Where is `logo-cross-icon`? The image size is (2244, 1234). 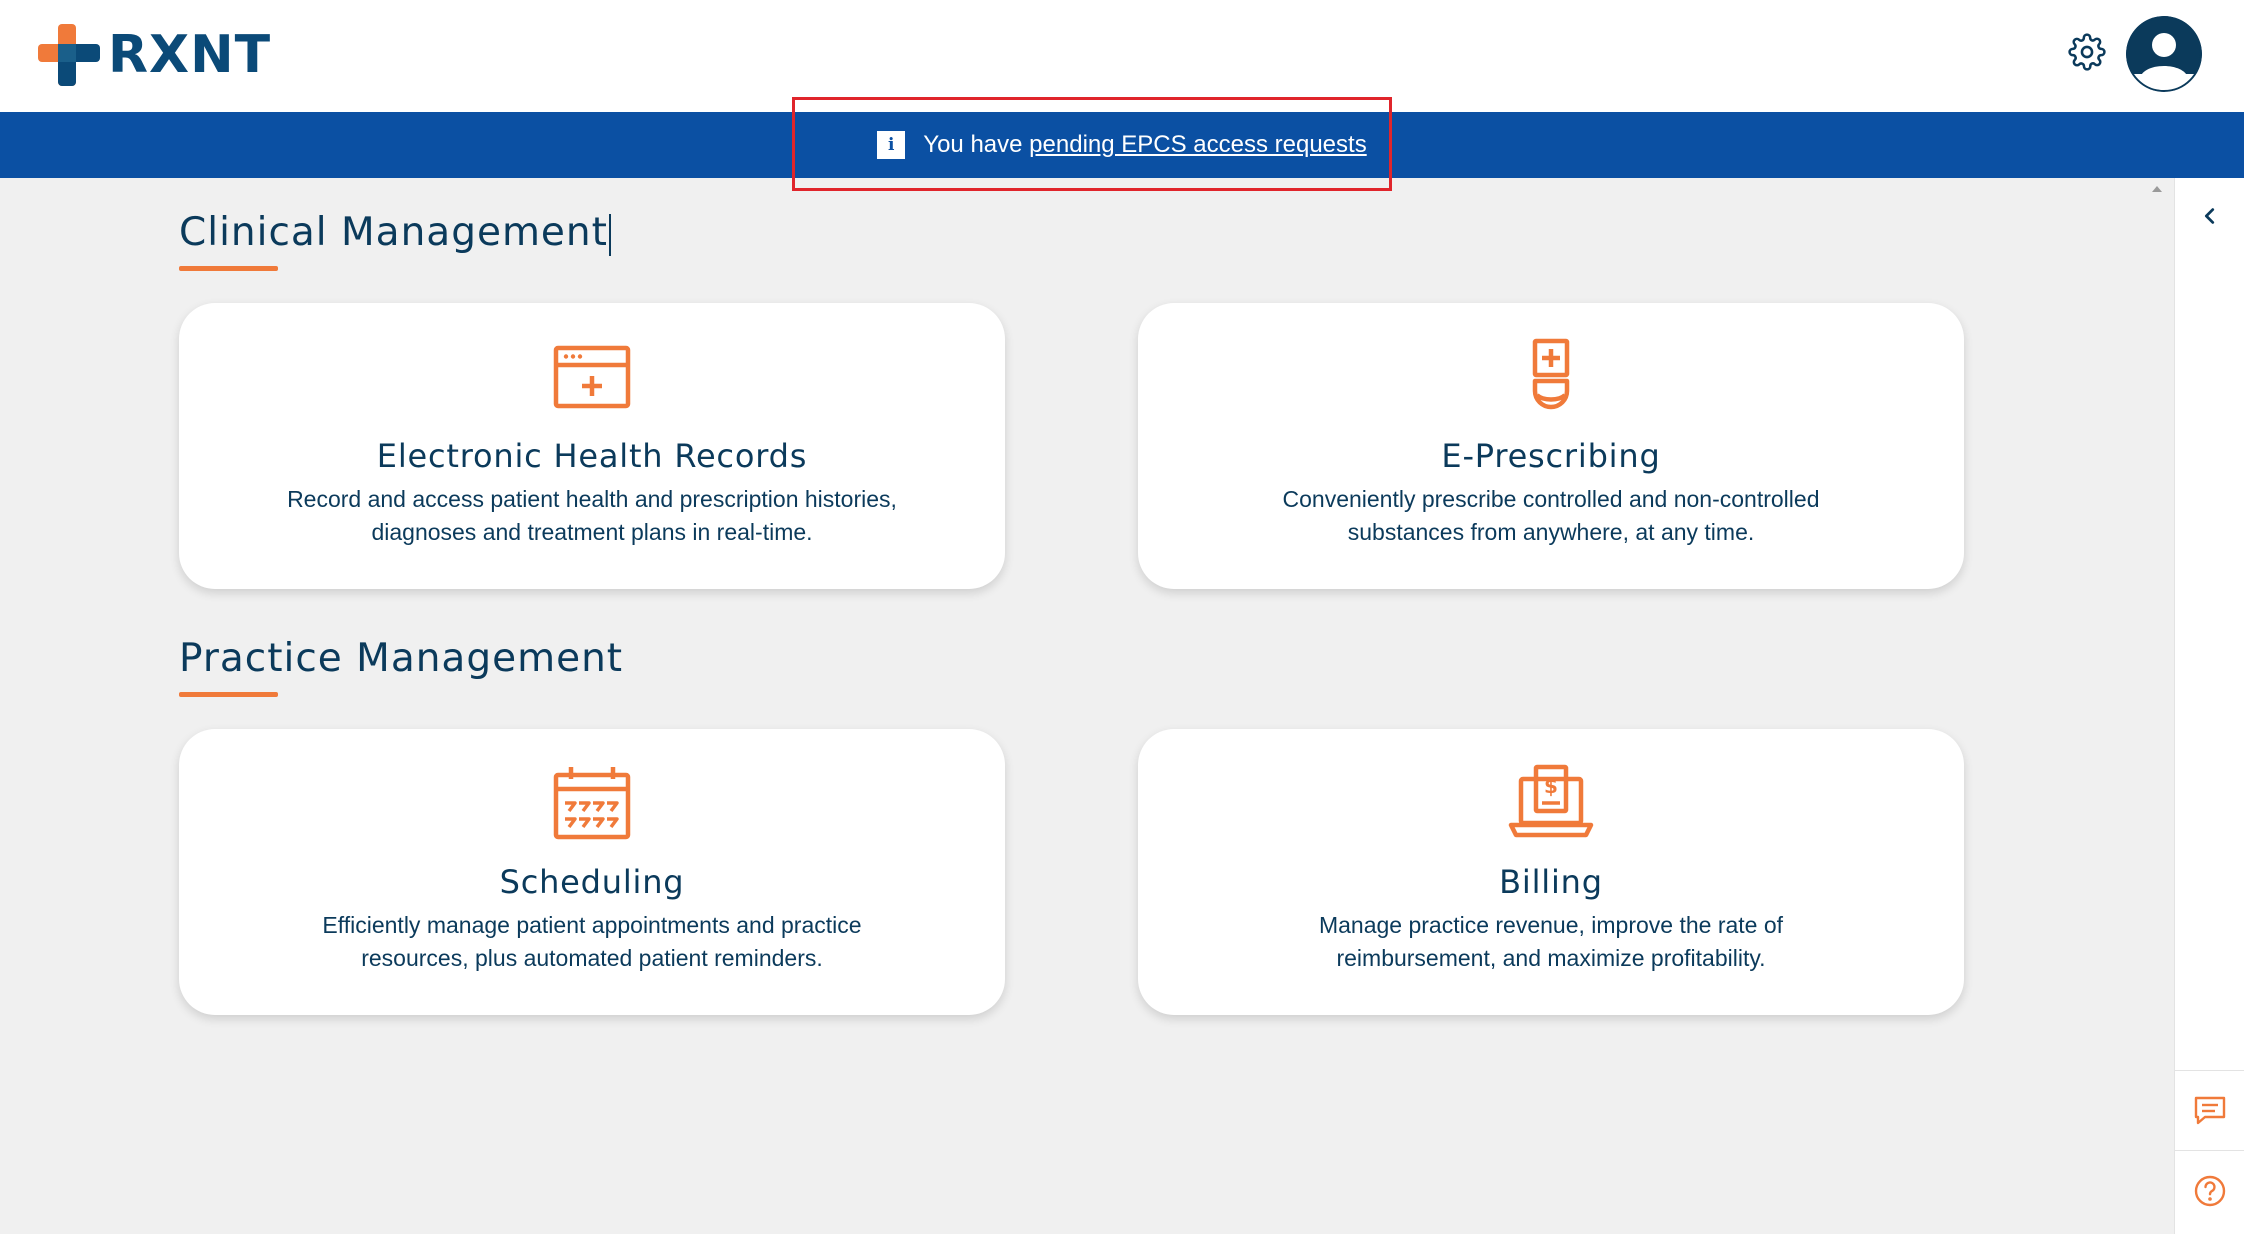 logo-cross-icon is located at coordinates (69, 55).